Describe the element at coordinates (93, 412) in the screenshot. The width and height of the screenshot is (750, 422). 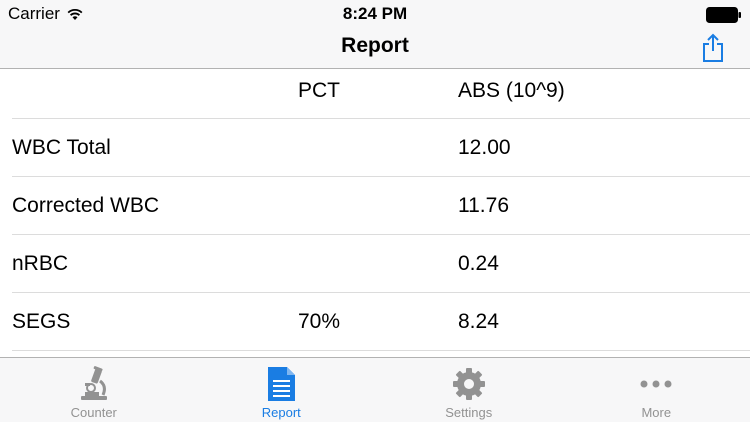
I see `tab-label: Counter` at that location.